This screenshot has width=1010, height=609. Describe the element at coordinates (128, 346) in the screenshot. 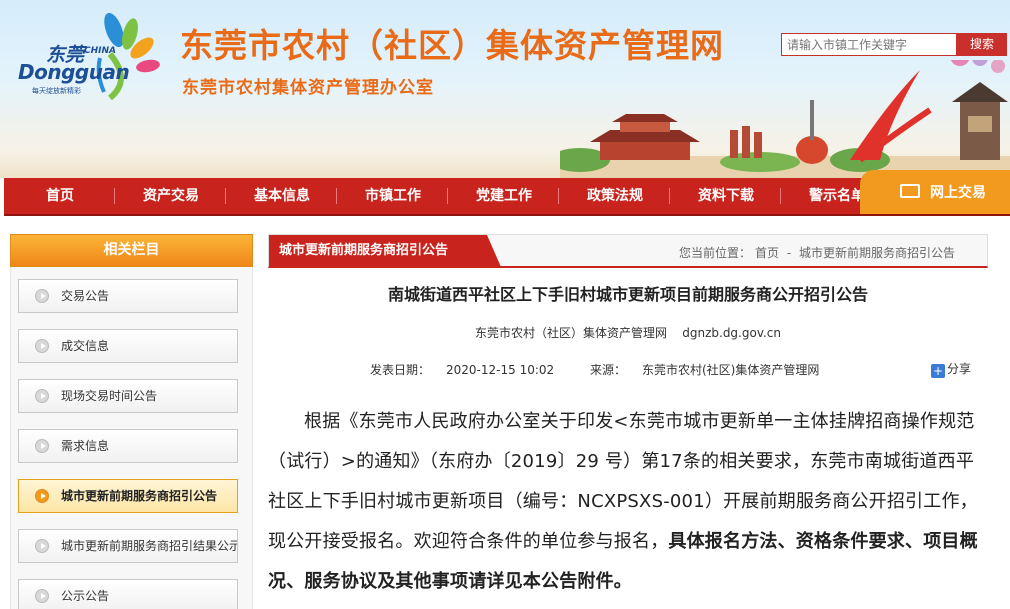

I see `sidebar-item-deal-info: 成交信息` at that location.